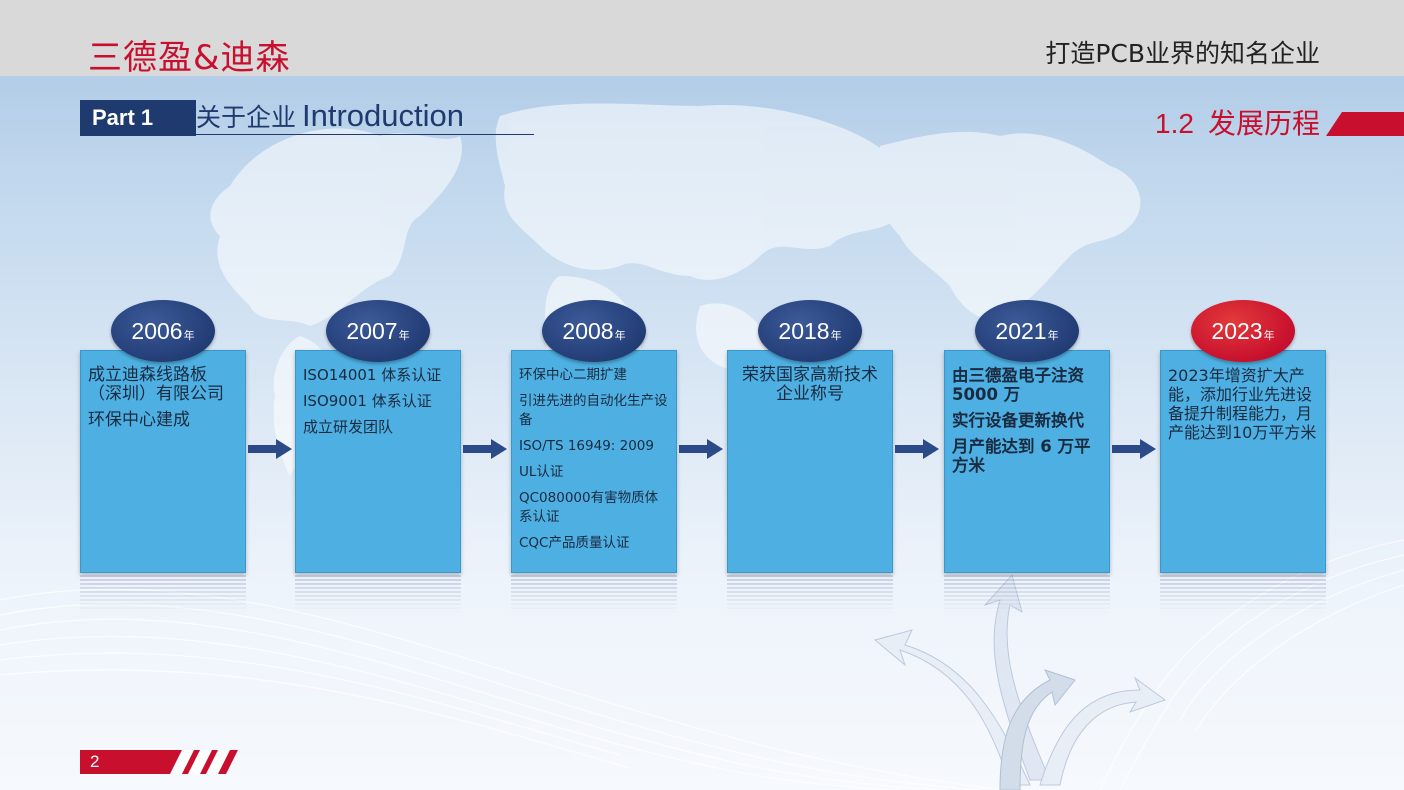  I want to click on timeline-card-2023: 2023年增资扩大产能，添加行业先进设备提升制程能力，月产能达到10万平方米, so click(1243, 461).